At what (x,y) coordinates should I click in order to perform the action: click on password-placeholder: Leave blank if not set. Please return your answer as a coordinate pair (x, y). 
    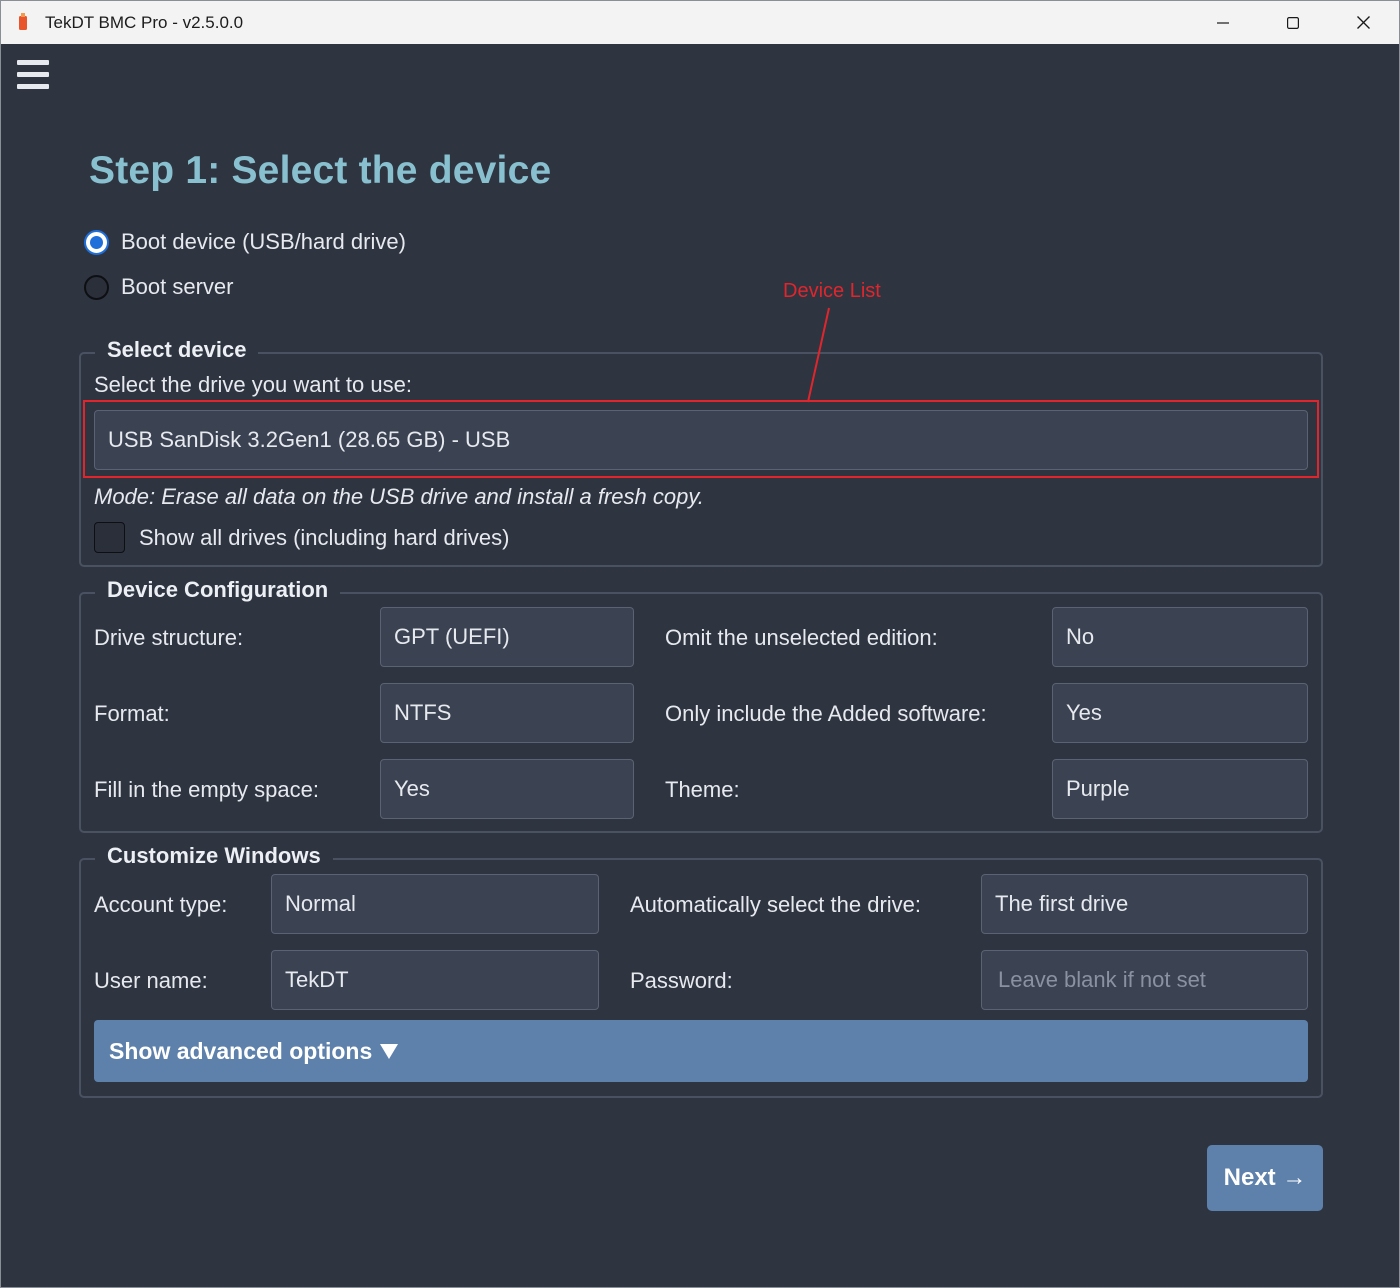
    Looking at the image, I should click on (1102, 979).